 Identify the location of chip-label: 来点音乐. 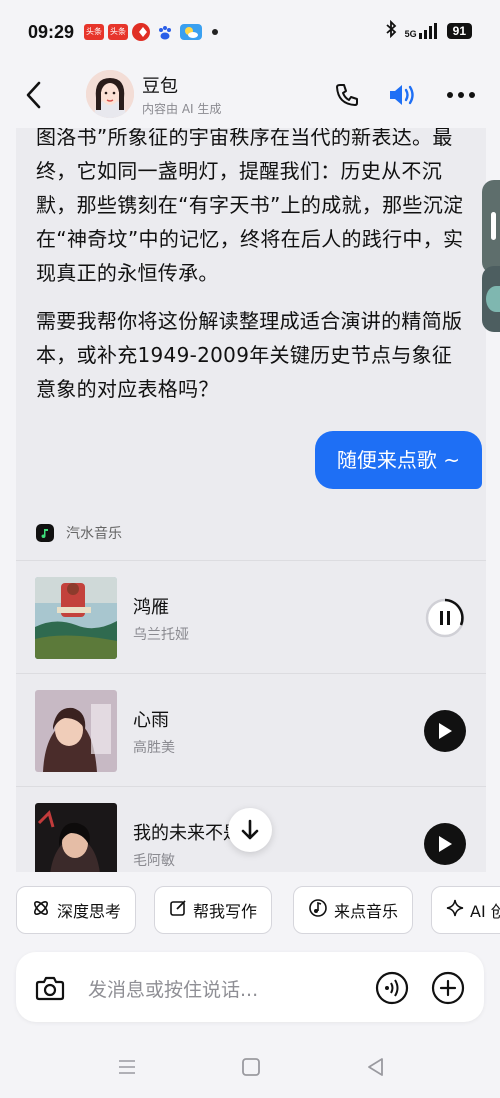
(366, 911).